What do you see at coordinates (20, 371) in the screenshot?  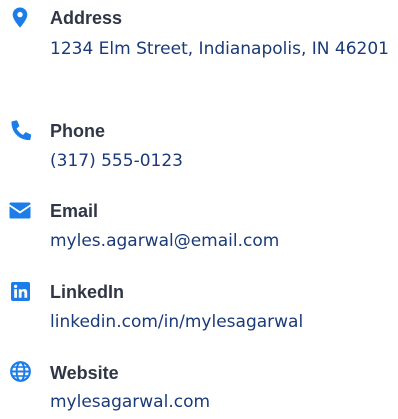 I see `globe-icon` at bounding box center [20, 371].